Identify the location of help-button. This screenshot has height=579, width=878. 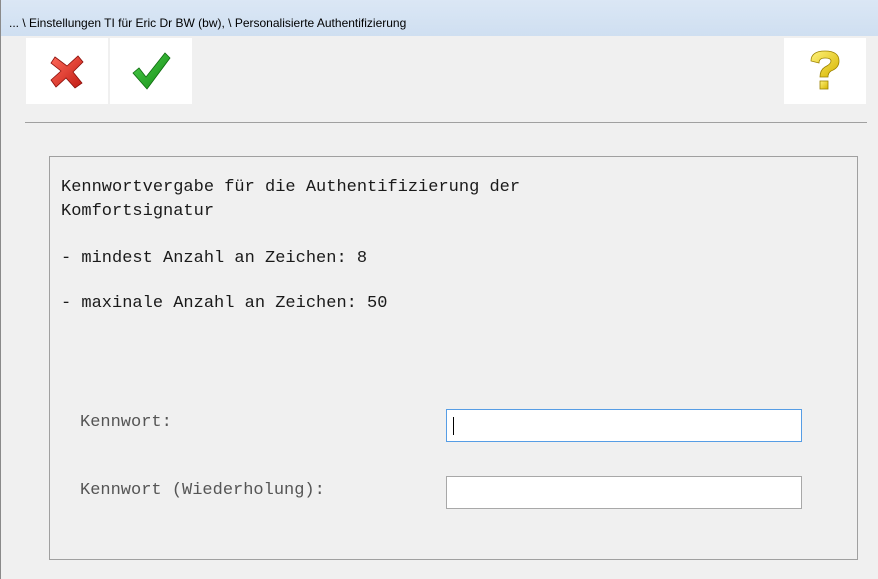
(825, 71).